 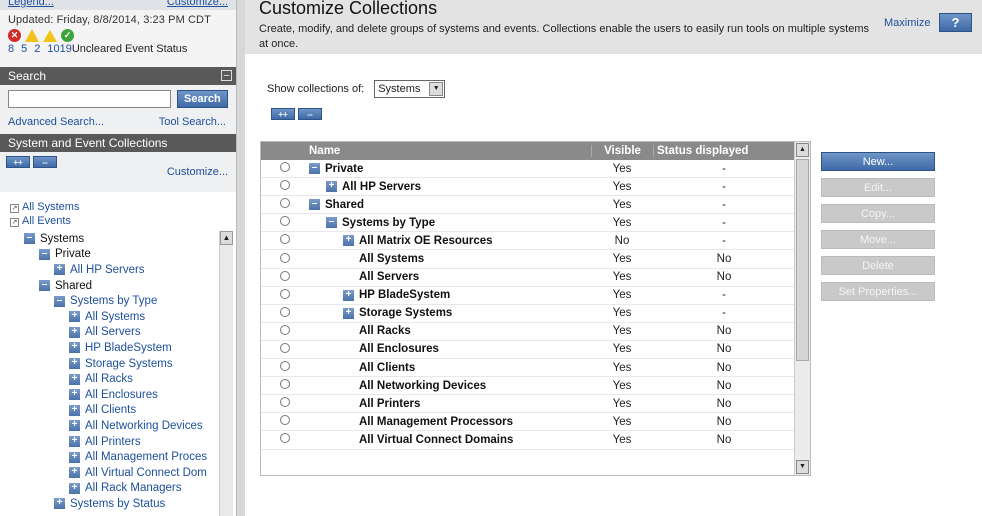 What do you see at coordinates (121, 239) in the screenshot?
I see `tree-node: – Systems` at bounding box center [121, 239].